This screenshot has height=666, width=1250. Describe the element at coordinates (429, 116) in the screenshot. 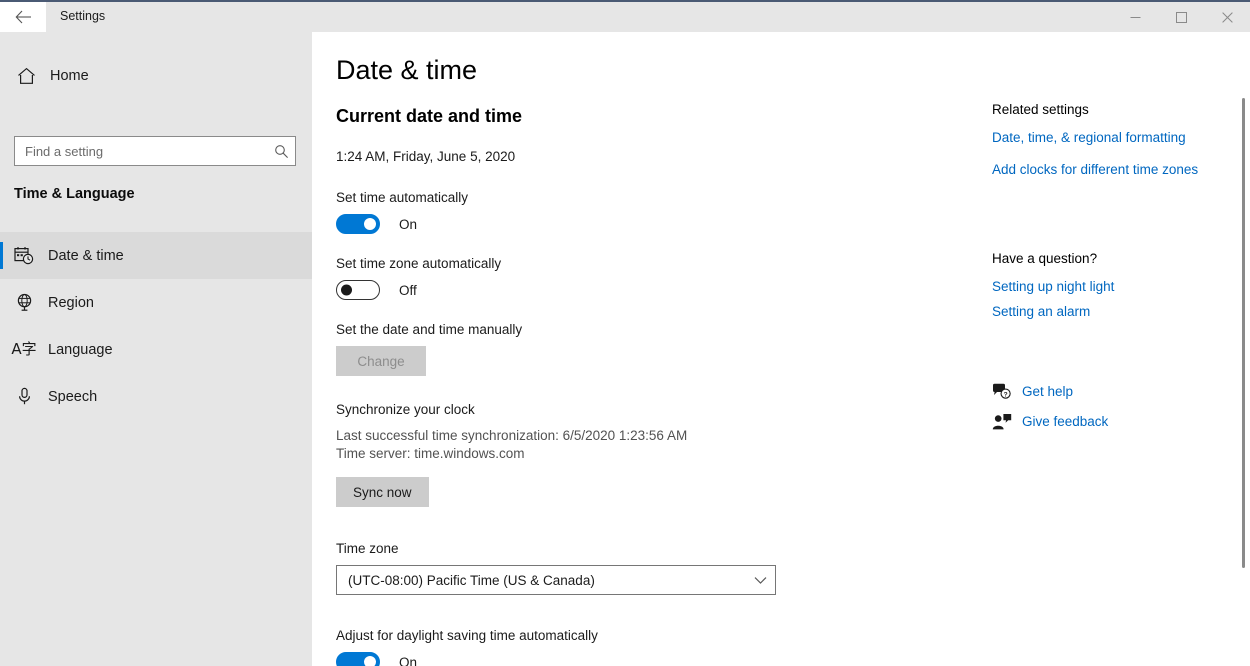

I see `section-heading-current: Current date and time` at that location.